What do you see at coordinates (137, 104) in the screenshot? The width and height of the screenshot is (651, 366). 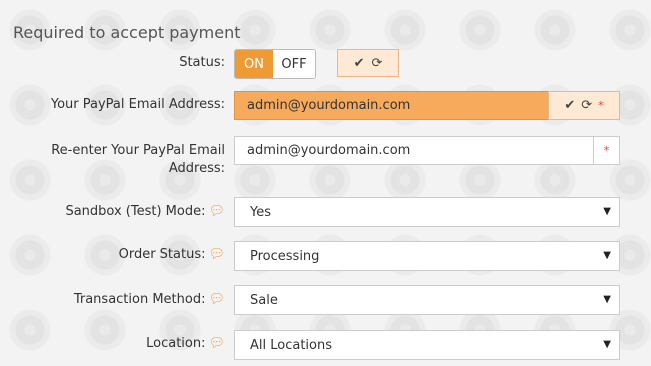 I see `email-label: Your PayPal Email Address:` at bounding box center [137, 104].